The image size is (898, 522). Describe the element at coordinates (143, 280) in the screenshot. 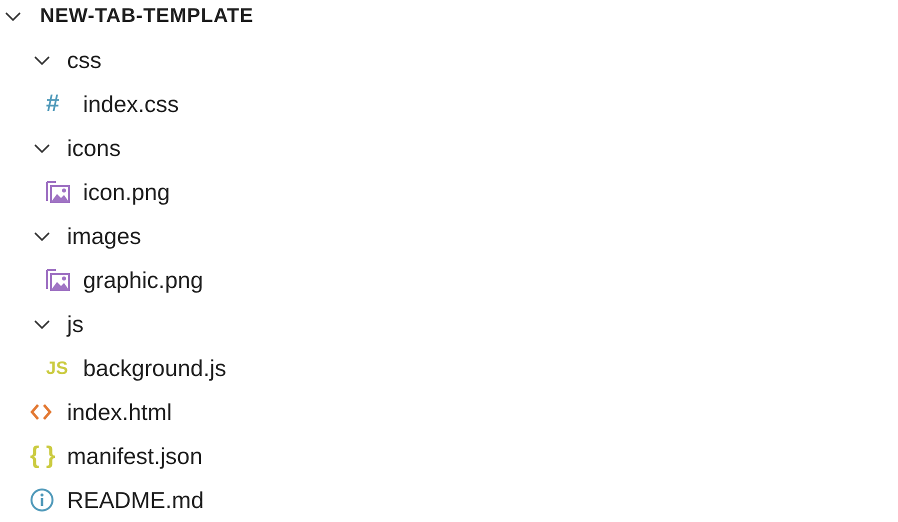

I see `file-name: graphic.png` at that location.